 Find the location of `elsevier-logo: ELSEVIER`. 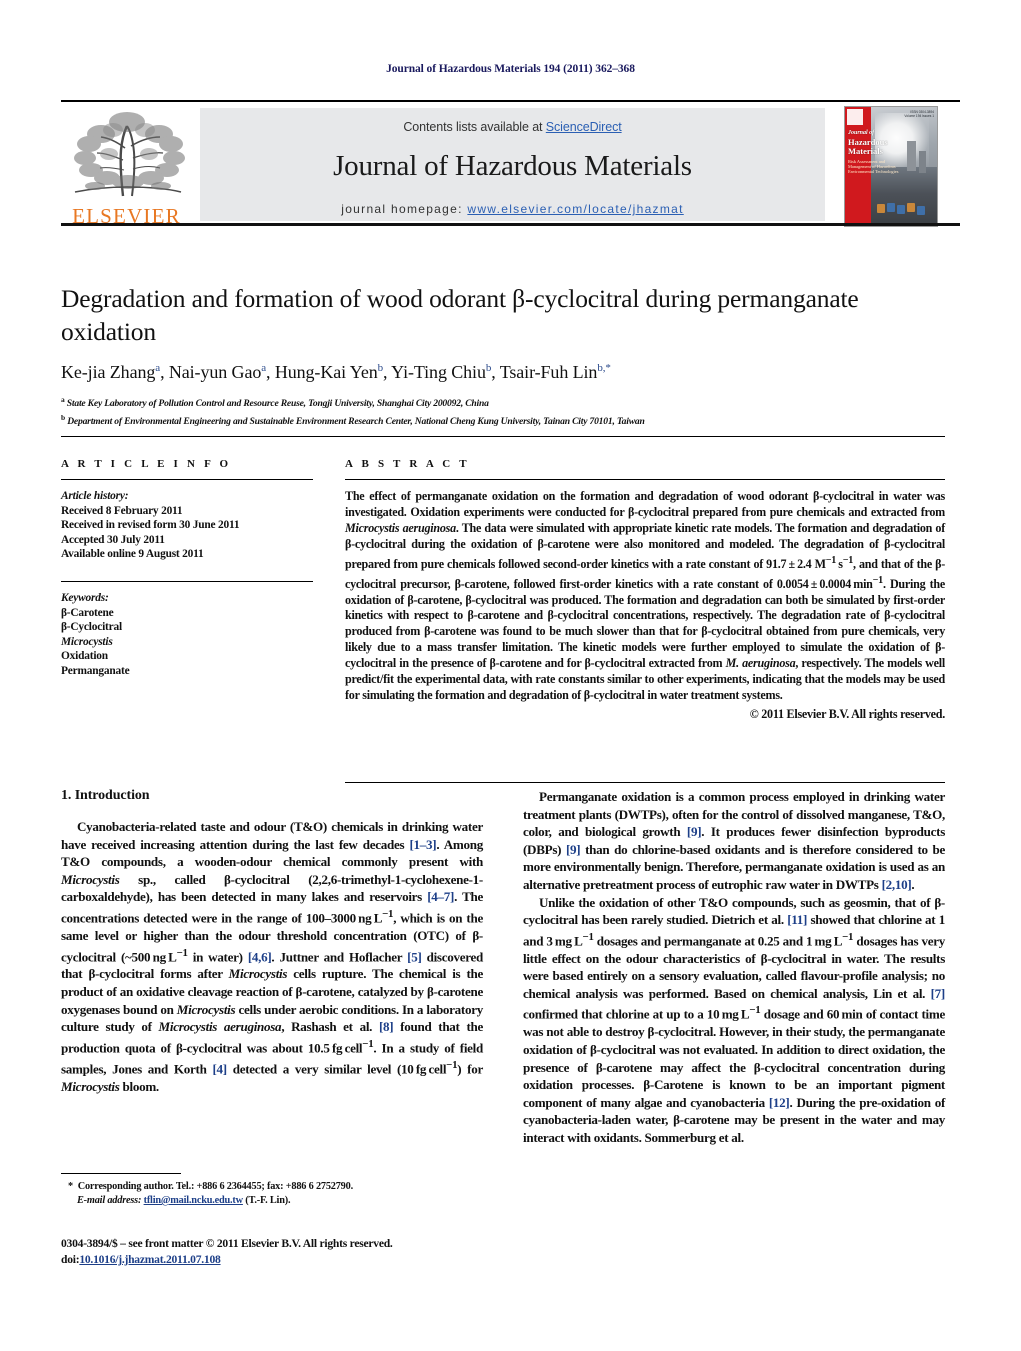

elsevier-logo: ELSEVIER is located at coordinates (126, 168).